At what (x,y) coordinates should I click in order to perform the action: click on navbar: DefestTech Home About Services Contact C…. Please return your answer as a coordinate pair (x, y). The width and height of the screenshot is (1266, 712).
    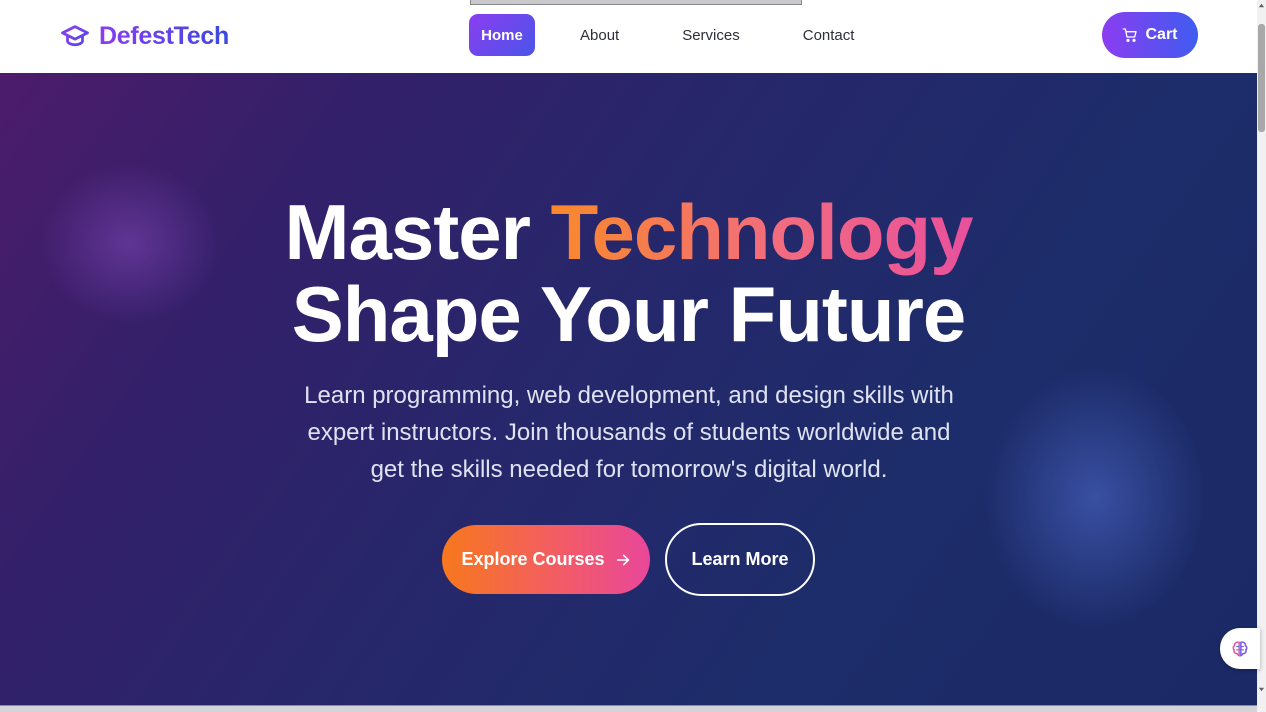
    Looking at the image, I should click on (628, 36).